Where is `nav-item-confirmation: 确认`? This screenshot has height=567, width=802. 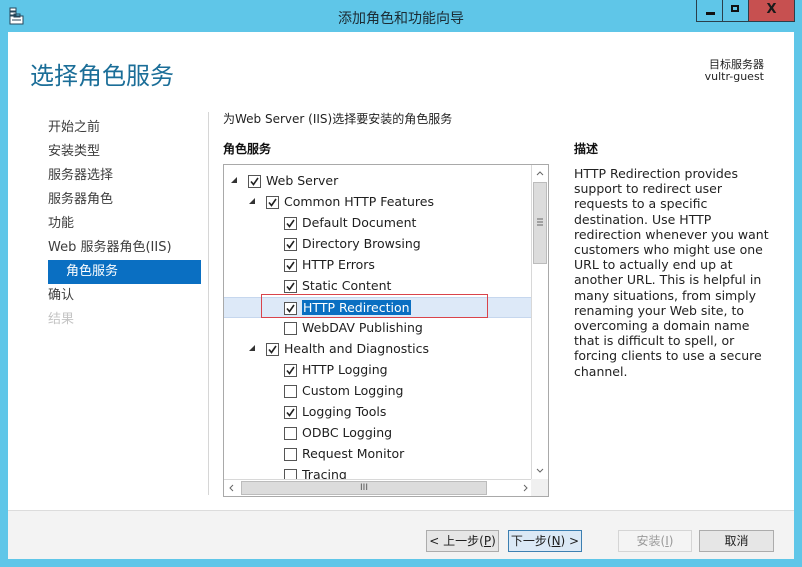
nav-item-confirmation: 确认 is located at coordinates (124, 296).